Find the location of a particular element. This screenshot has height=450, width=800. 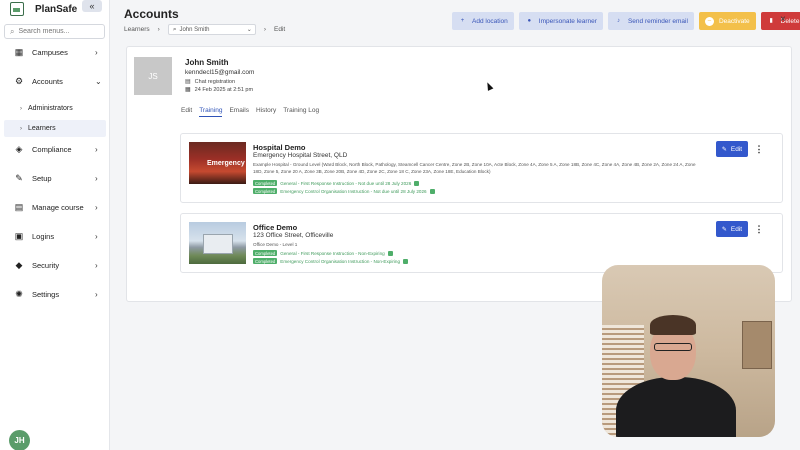

menu-search: ⌕ is located at coordinates (54, 31).